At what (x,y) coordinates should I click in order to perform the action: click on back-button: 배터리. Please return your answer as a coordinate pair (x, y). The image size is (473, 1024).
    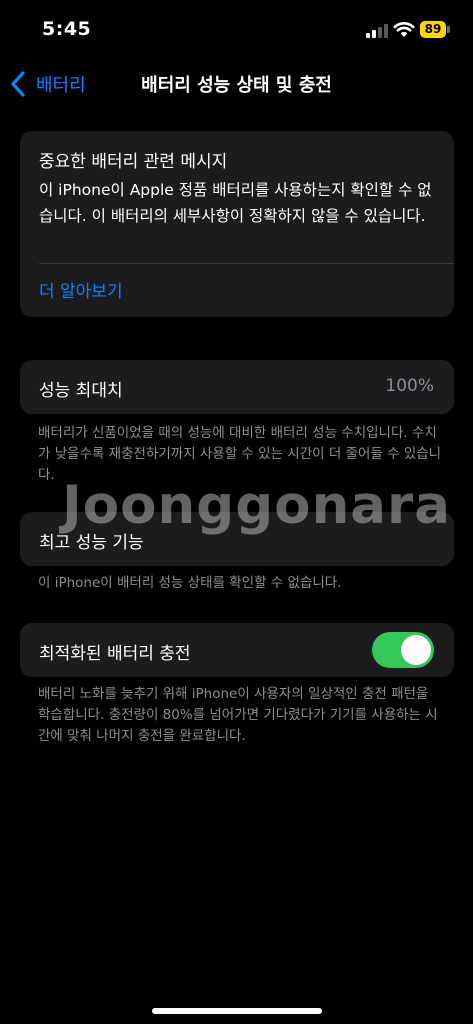
    Looking at the image, I should click on (48, 84).